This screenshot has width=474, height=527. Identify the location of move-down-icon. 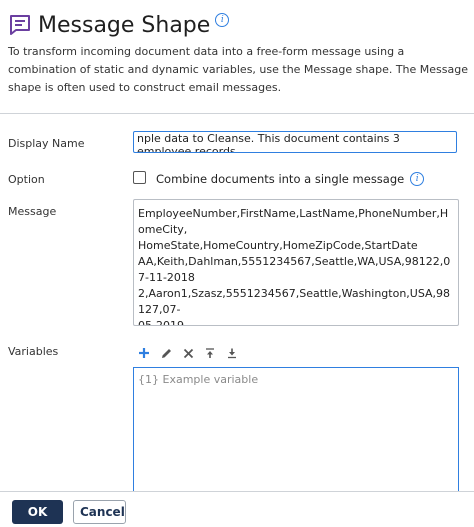
(232, 353).